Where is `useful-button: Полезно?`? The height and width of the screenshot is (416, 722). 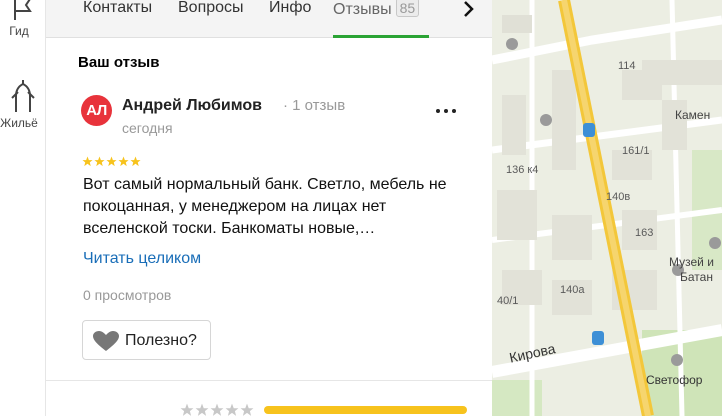 useful-button: Полезно? is located at coordinates (146, 340).